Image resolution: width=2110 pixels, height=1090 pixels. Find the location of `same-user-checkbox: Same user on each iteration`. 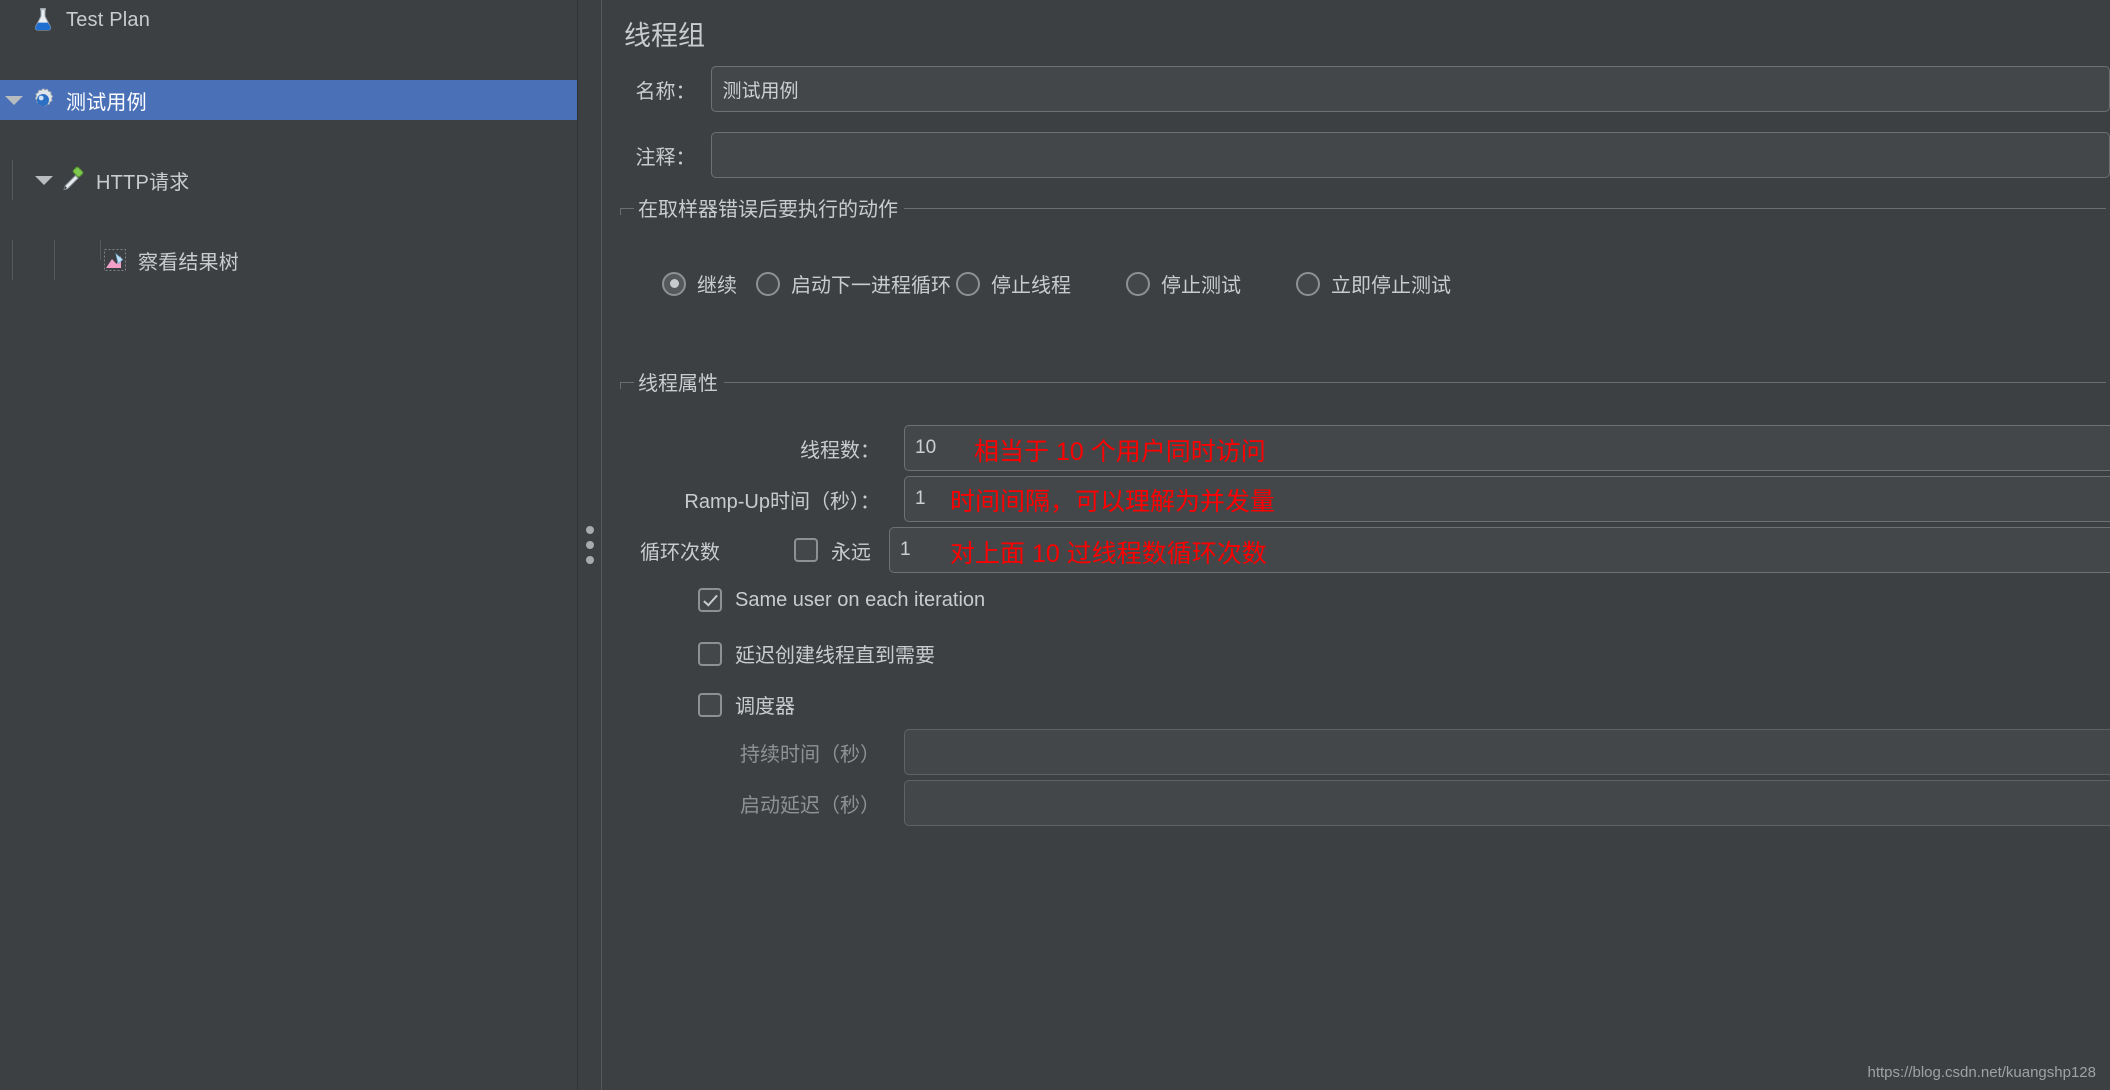

same-user-checkbox: Same user on each iteration is located at coordinates (841, 600).